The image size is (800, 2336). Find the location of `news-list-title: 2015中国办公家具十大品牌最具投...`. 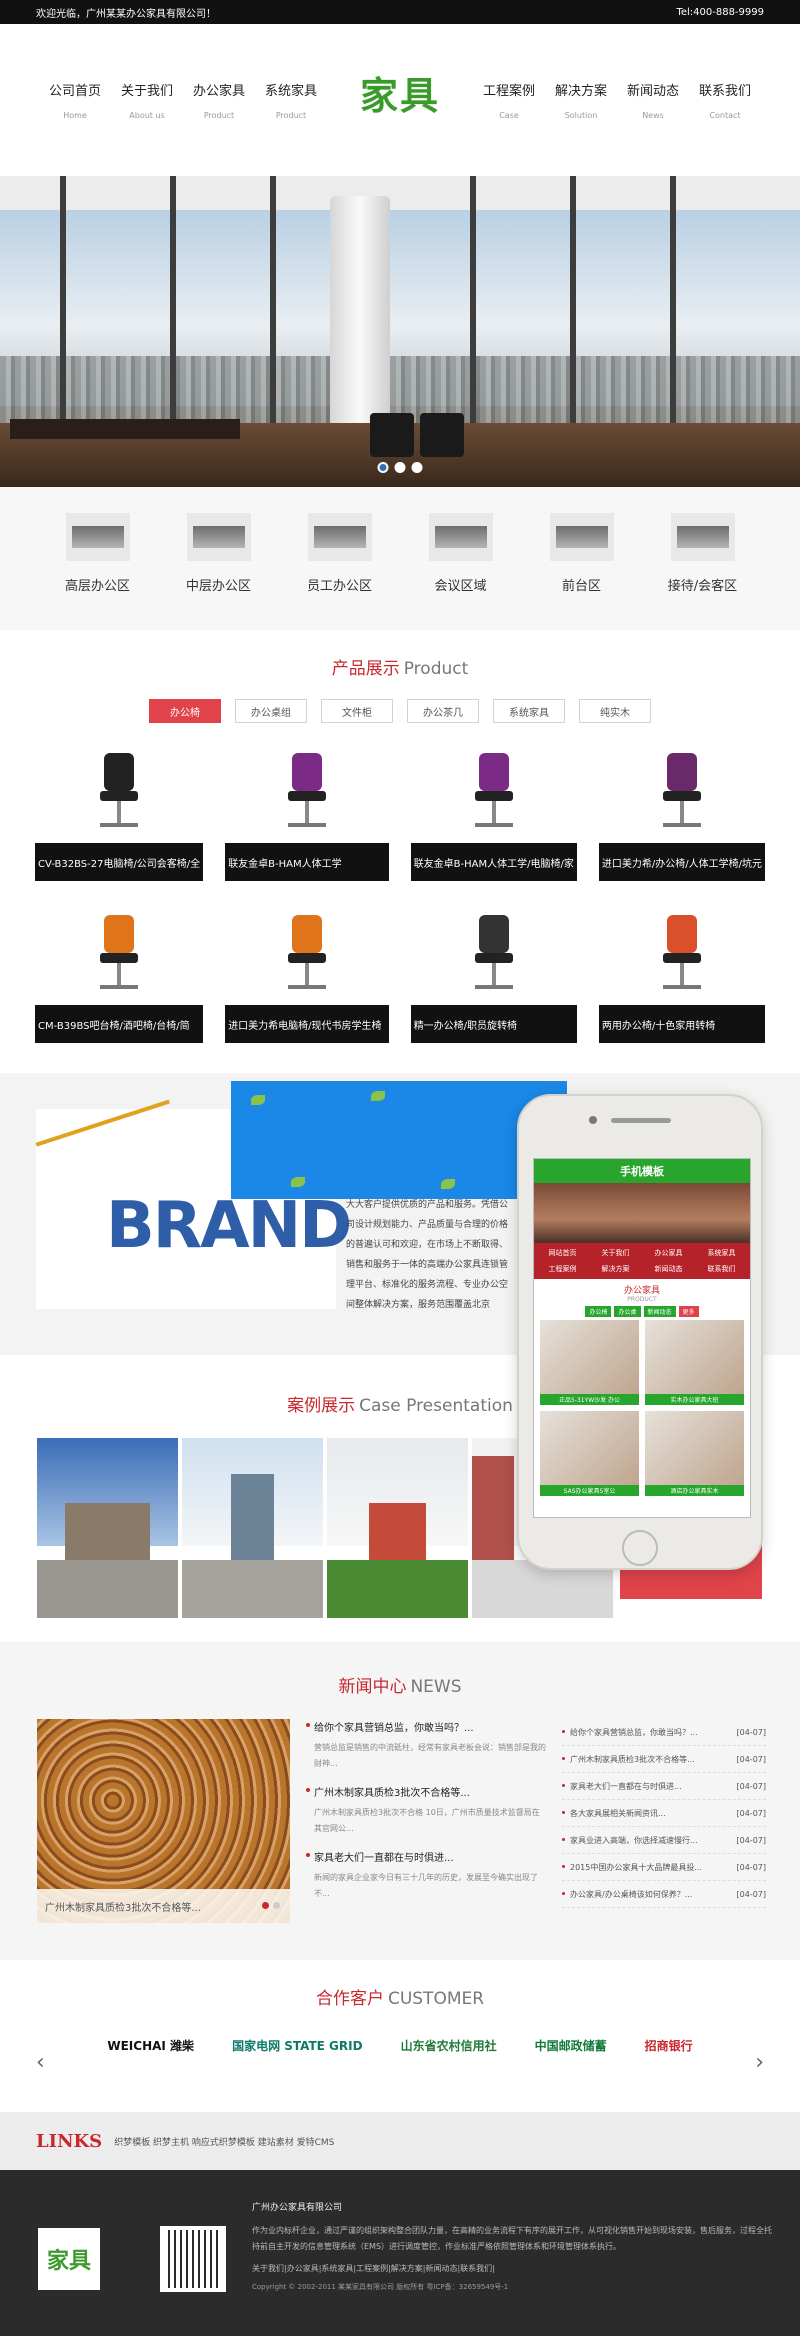

news-list-title: 2015中国办公家具十大品牌最具投... is located at coordinates (632, 1867).